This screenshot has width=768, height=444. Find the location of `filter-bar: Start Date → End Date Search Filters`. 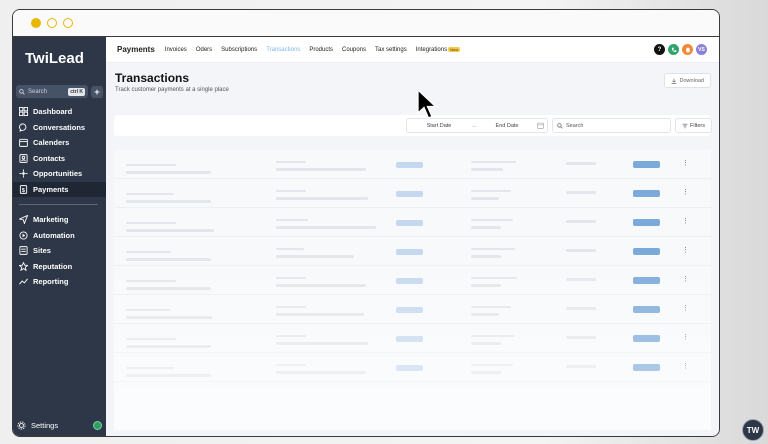

filter-bar: Start Date → End Date Search Filters is located at coordinates (413, 125).